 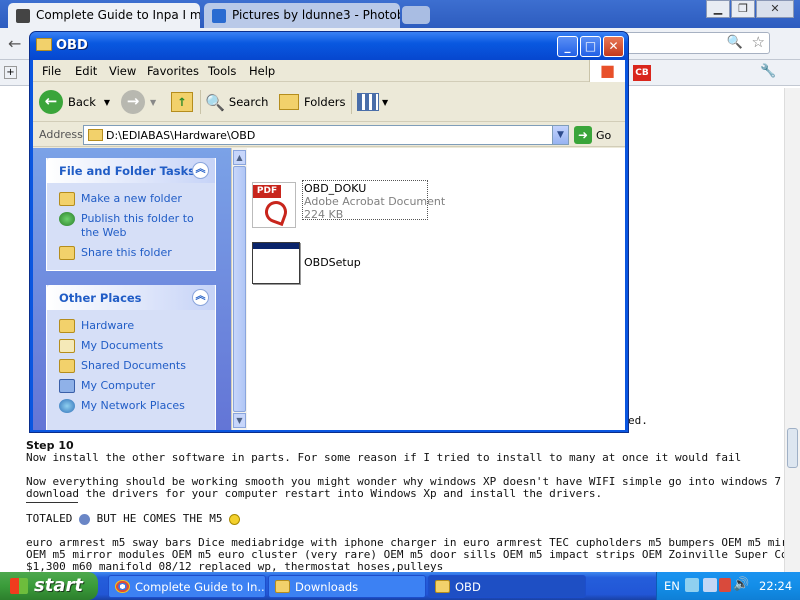 What do you see at coordinates (368, 102) in the screenshot?
I see `views-icon` at bounding box center [368, 102].